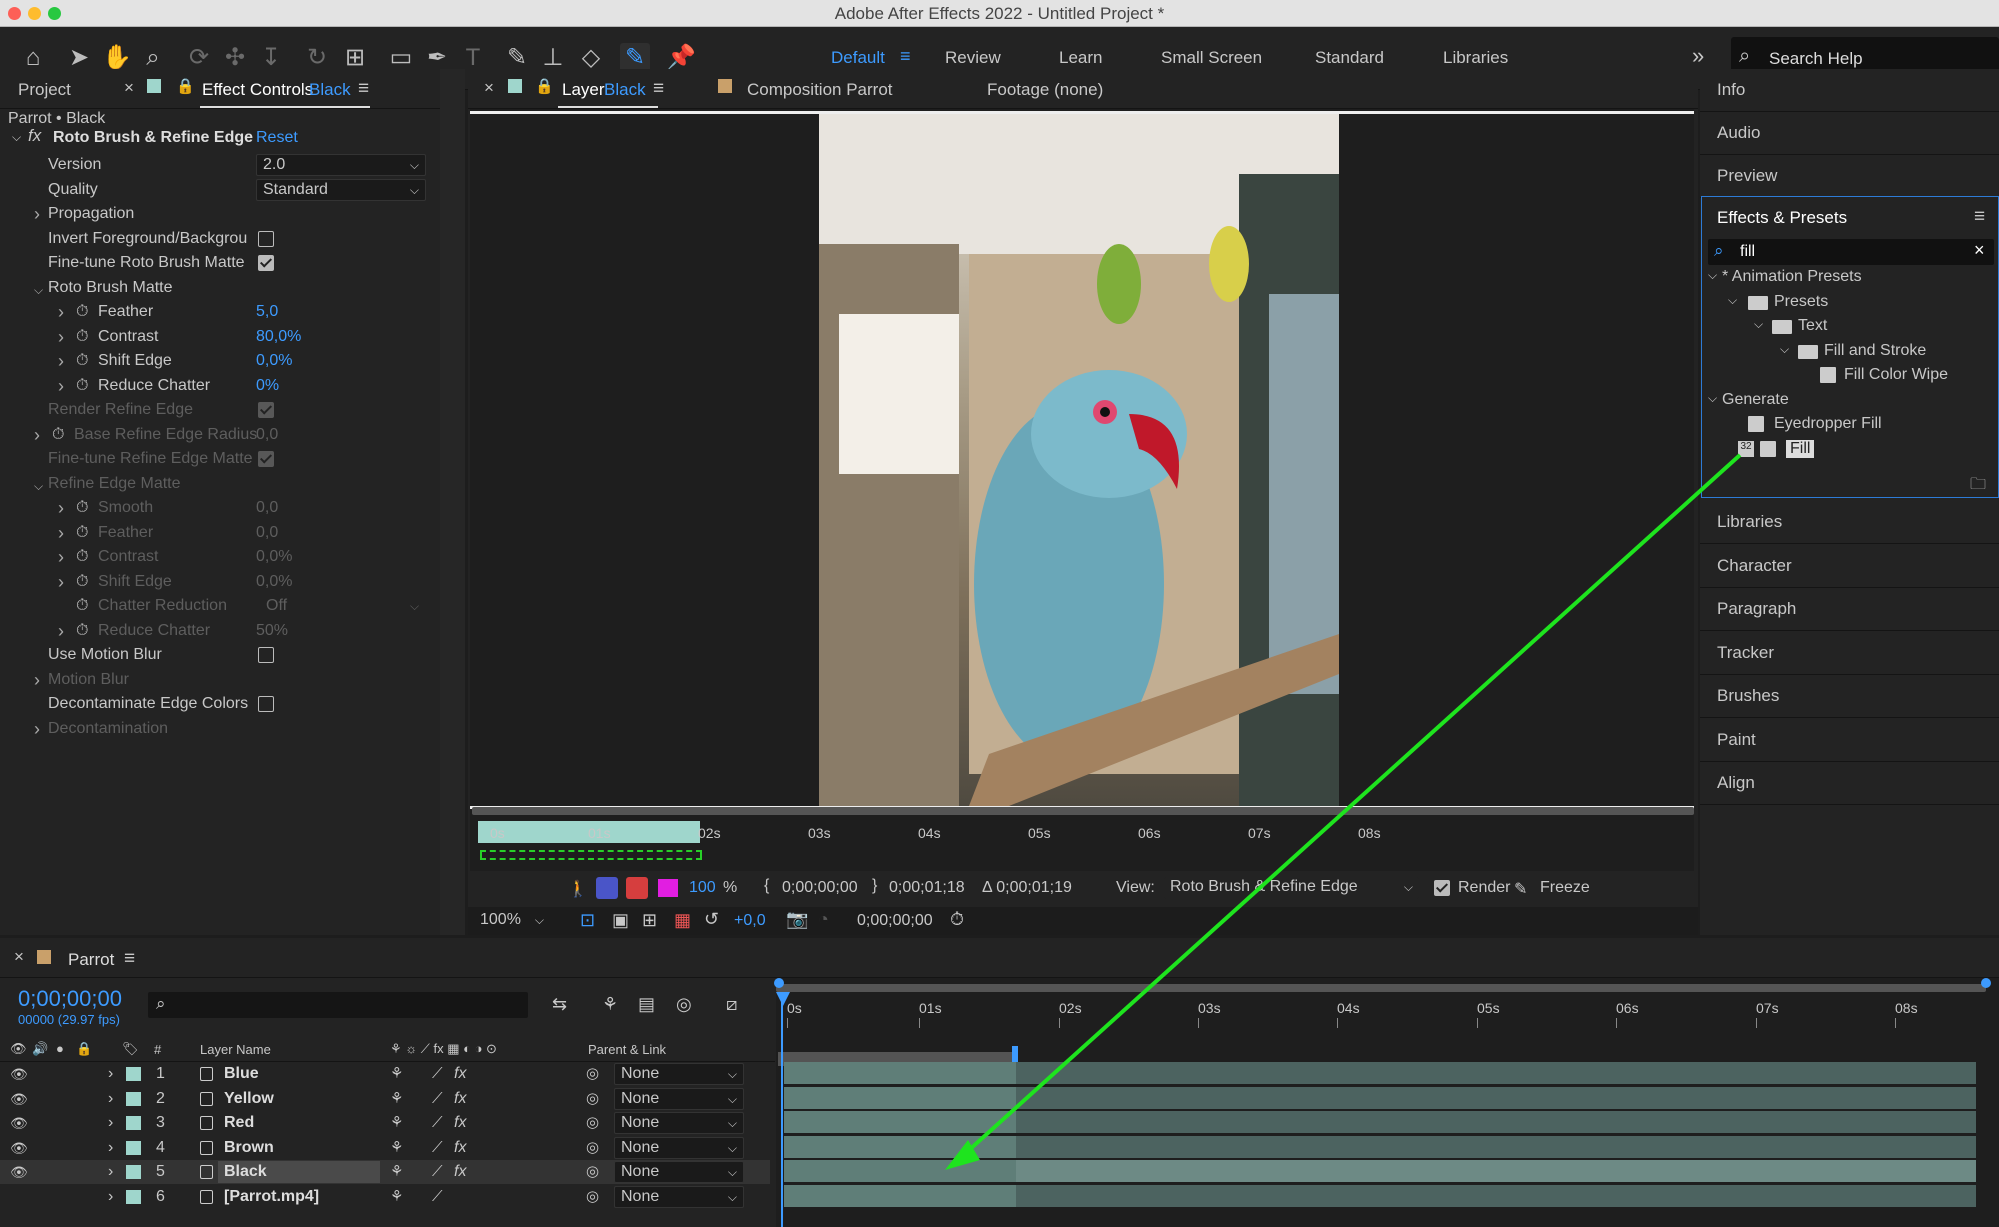  What do you see at coordinates (1083, 811) in the screenshot?
I see `viewer-time-navigator` at bounding box center [1083, 811].